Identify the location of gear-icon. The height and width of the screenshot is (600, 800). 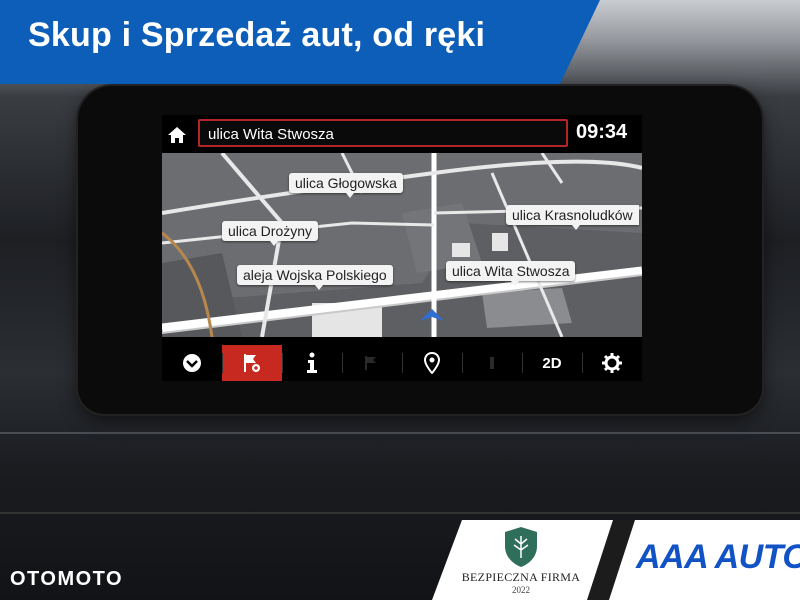
(612, 363).